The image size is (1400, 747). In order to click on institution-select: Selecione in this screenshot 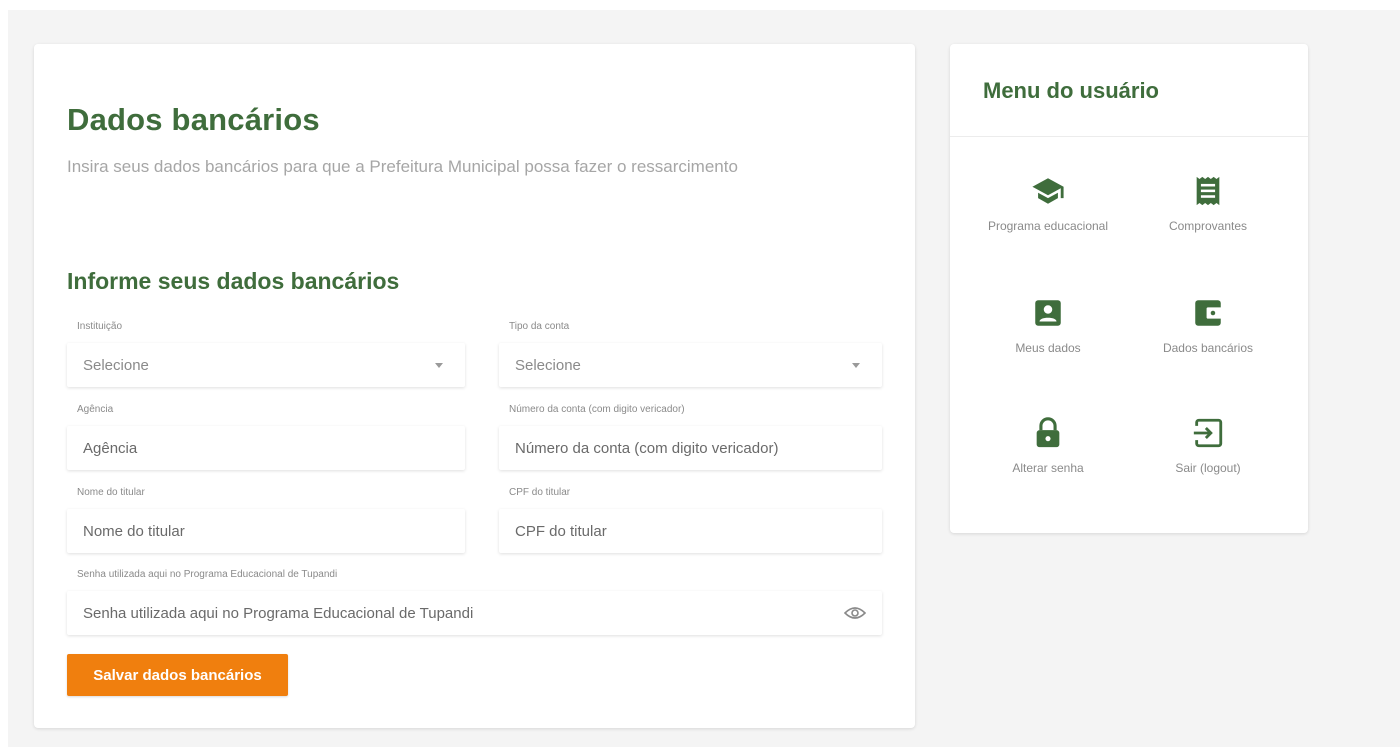, I will do `click(266, 365)`.